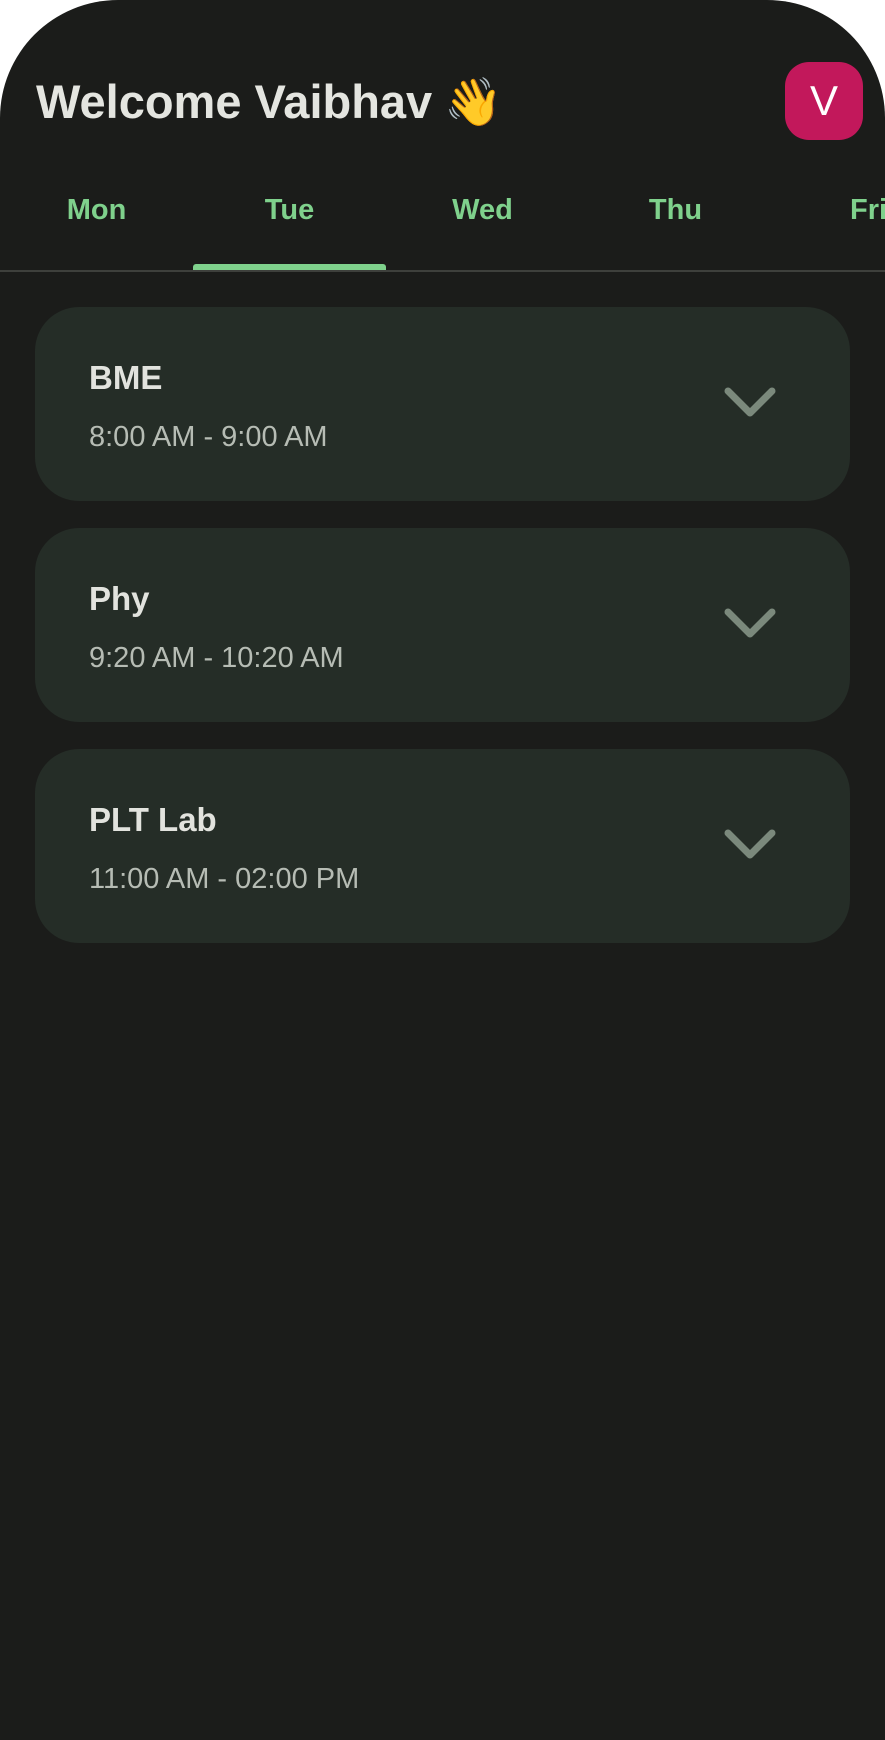 The width and height of the screenshot is (885, 1740). What do you see at coordinates (442, 625) in the screenshot?
I see `class-card: Phy 9:20 AM - 10:20 AM` at bounding box center [442, 625].